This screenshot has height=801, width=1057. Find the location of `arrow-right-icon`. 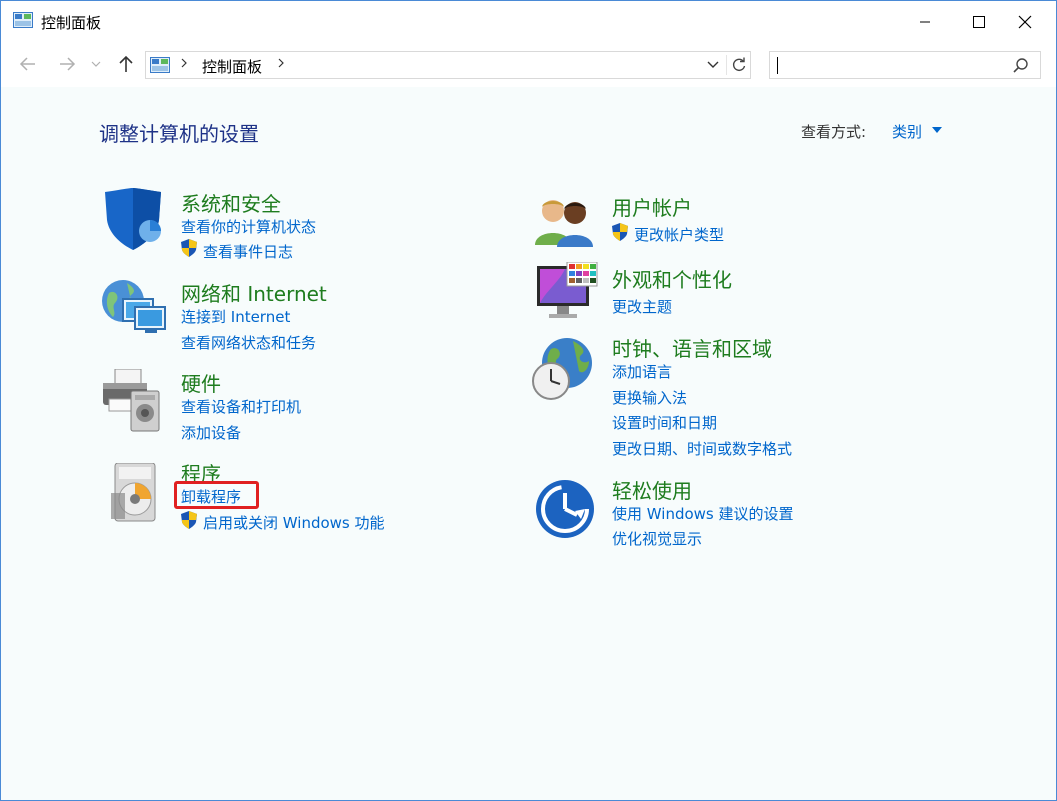

arrow-right-icon is located at coordinates (68, 64).